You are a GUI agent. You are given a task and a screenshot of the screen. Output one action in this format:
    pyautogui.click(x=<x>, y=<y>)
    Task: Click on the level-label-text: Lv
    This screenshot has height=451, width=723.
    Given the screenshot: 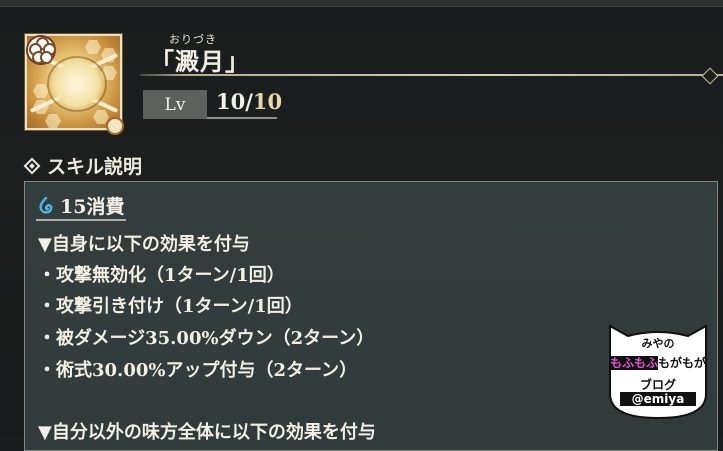 What is the action you would take?
    pyautogui.click(x=175, y=104)
    